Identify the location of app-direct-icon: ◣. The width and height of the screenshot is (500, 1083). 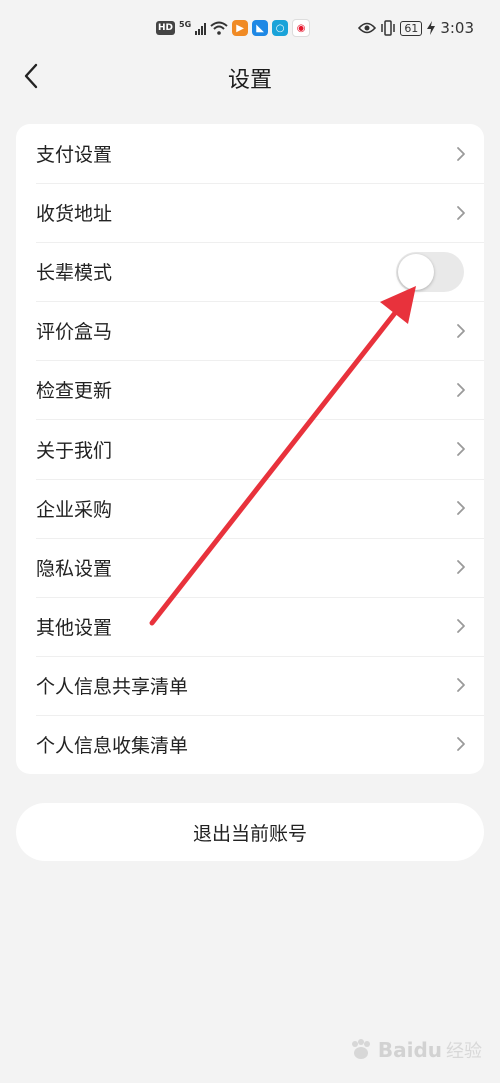
(260, 28).